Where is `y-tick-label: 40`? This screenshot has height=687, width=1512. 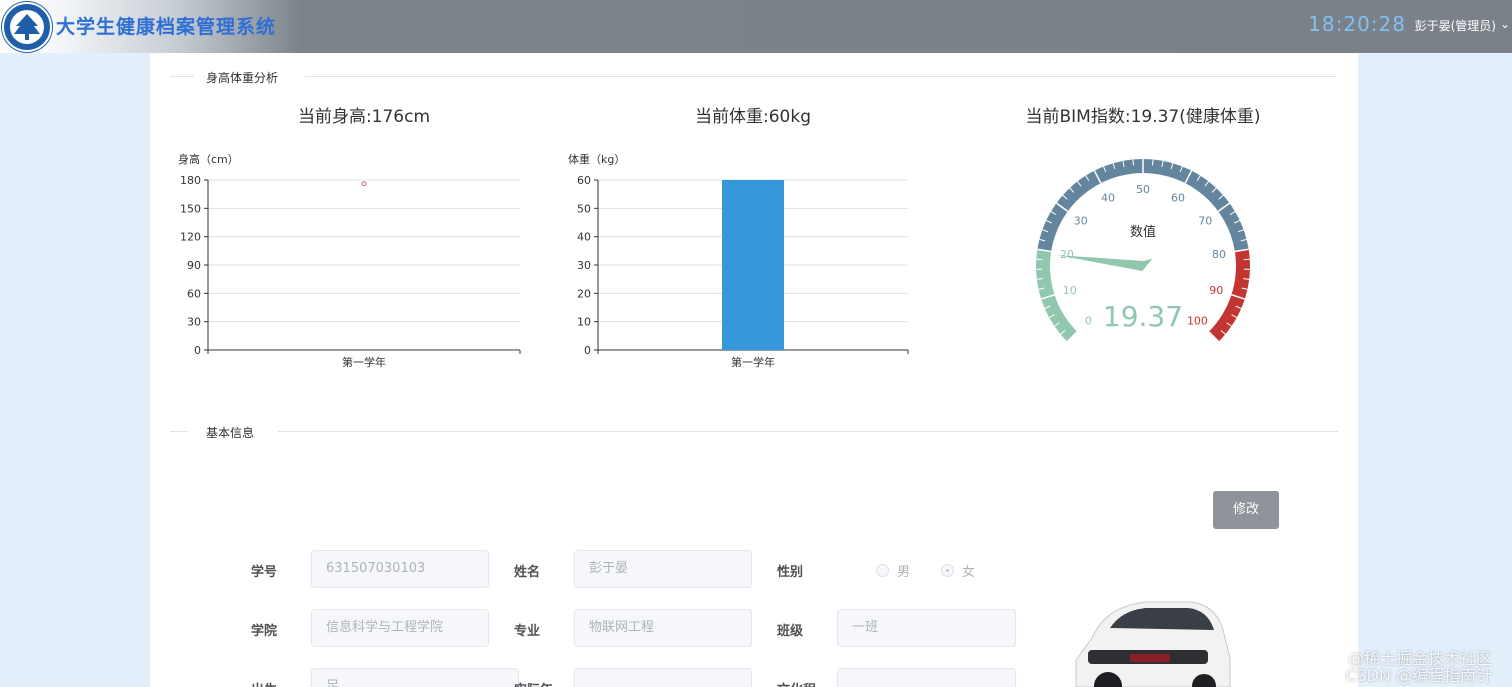
y-tick-label: 40 is located at coordinates (584, 237).